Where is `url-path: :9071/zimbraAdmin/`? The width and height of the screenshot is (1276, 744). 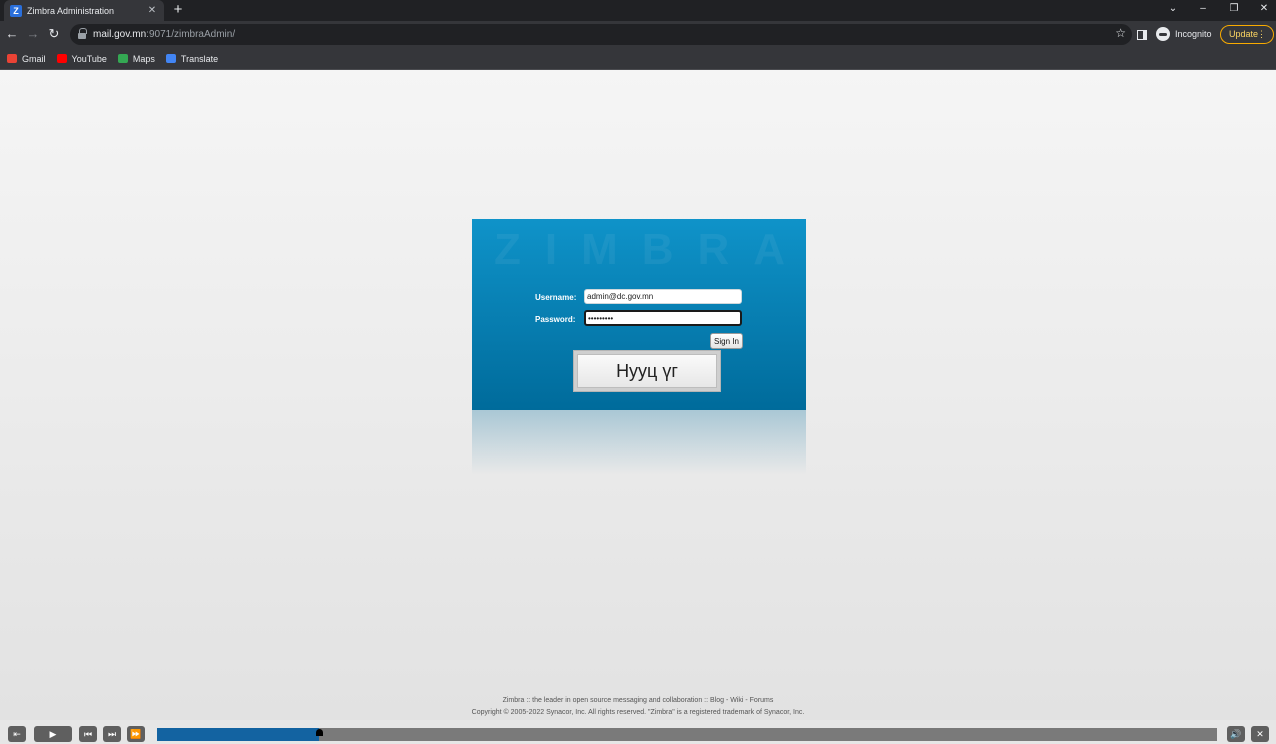
url-path: :9071/zimbraAdmin/ is located at coordinates (191, 34).